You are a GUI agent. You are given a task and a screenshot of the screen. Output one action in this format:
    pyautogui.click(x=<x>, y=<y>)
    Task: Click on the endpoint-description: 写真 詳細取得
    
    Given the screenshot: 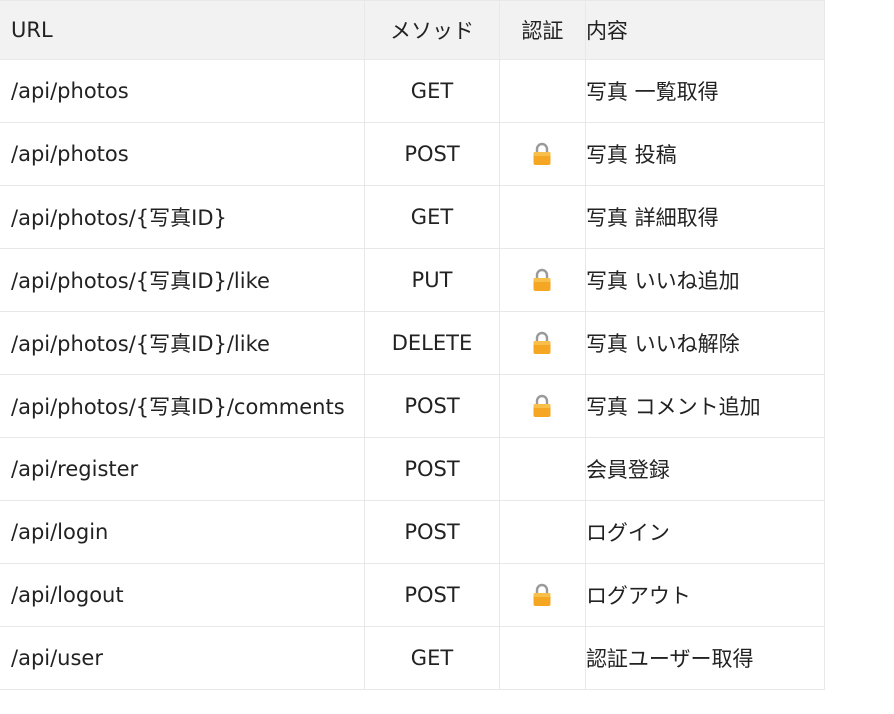 What is the action you would take?
    pyautogui.click(x=705, y=217)
    